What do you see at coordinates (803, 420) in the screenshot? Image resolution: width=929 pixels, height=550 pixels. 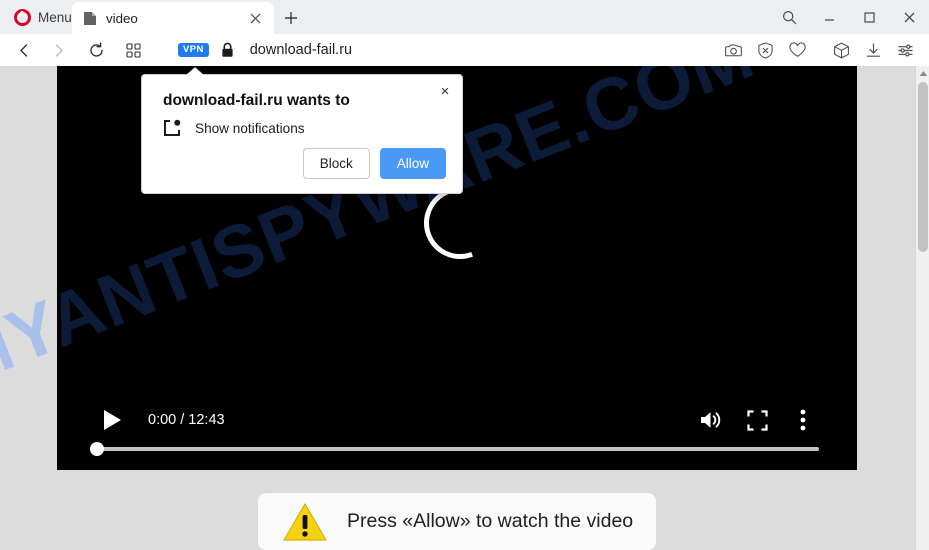 I see `kebab-menu-icon` at bounding box center [803, 420].